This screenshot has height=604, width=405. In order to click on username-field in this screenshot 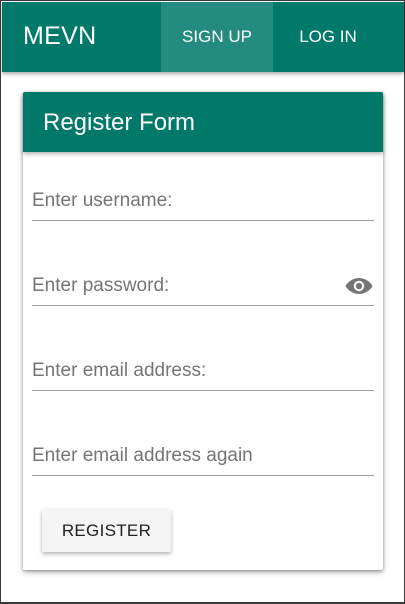, I will do `click(203, 201)`.